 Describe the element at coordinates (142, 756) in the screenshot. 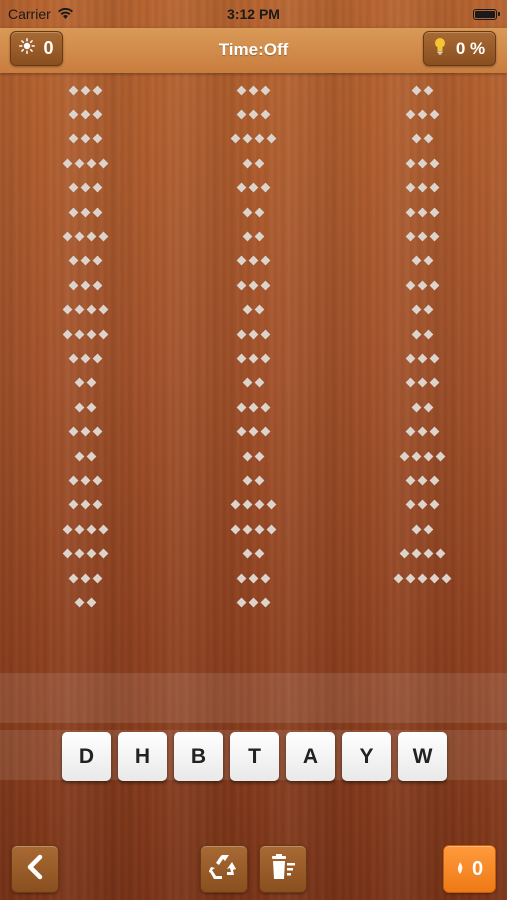

I see `letter-tile: H` at that location.